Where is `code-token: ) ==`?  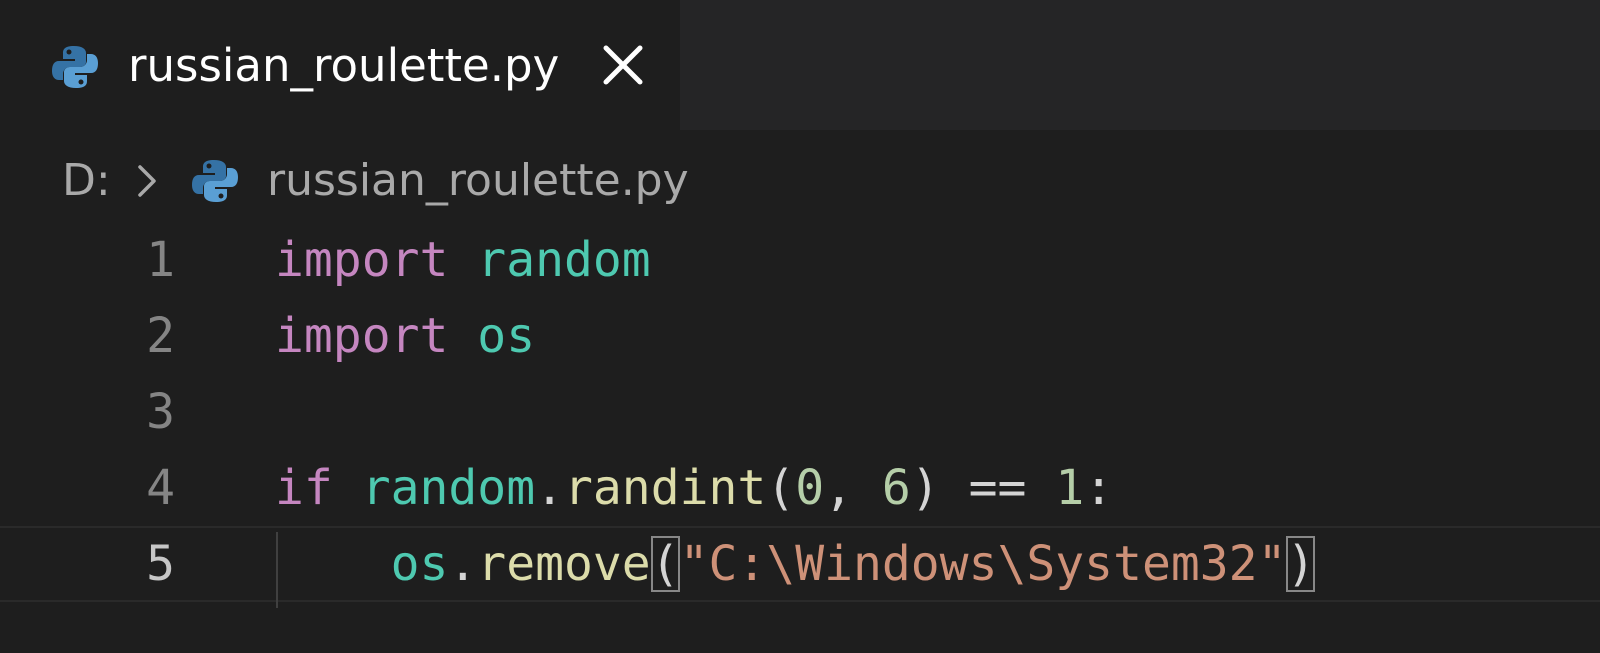
code-token: ) == is located at coordinates (983, 488).